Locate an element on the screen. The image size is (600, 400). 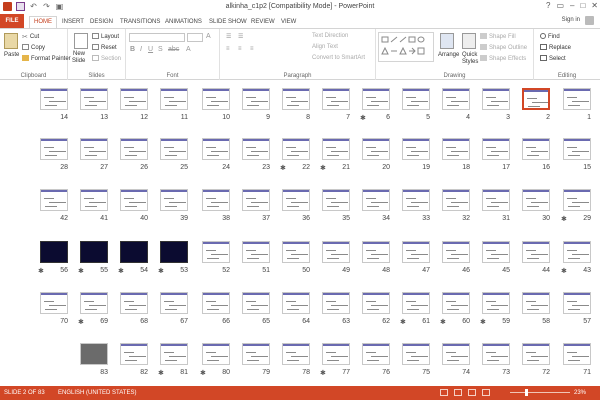
tab-review: REVIEW is located at coordinates (263, 22).